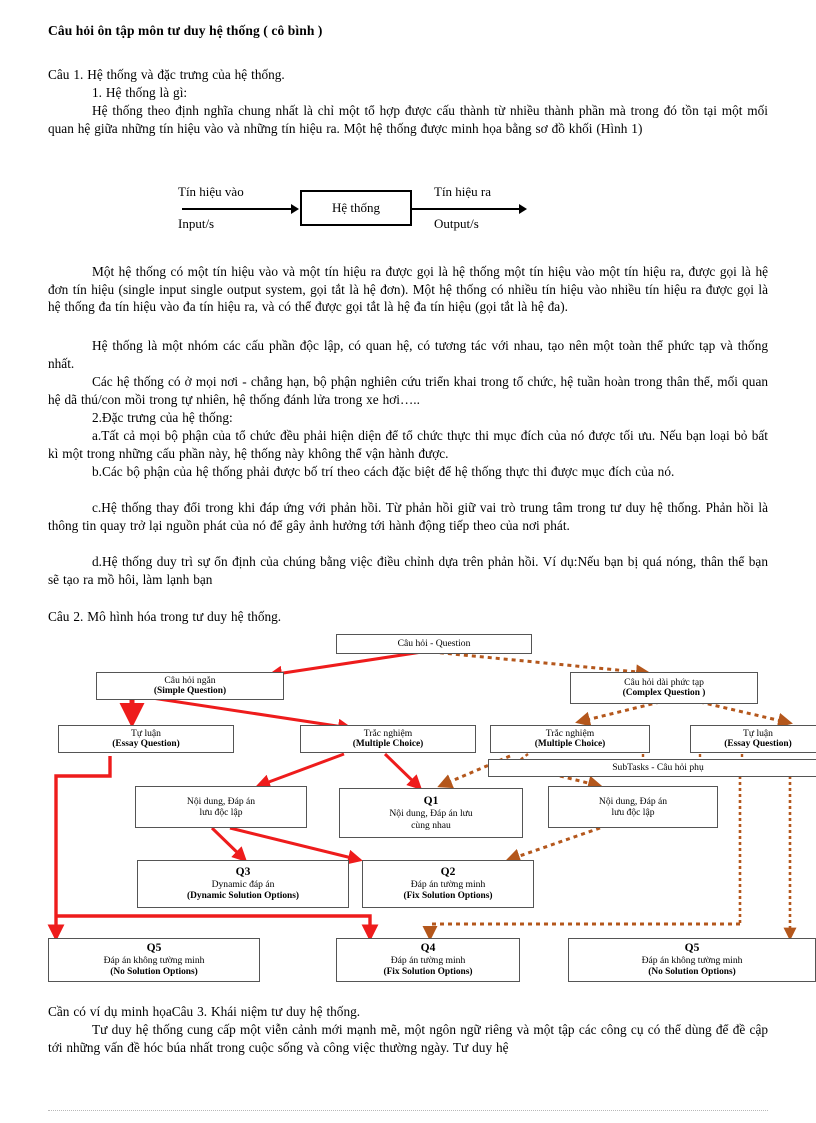 This screenshot has height=1123, width=816. I want to click on flow-node-essay-left-line2: (Essay Question), so click(146, 744).